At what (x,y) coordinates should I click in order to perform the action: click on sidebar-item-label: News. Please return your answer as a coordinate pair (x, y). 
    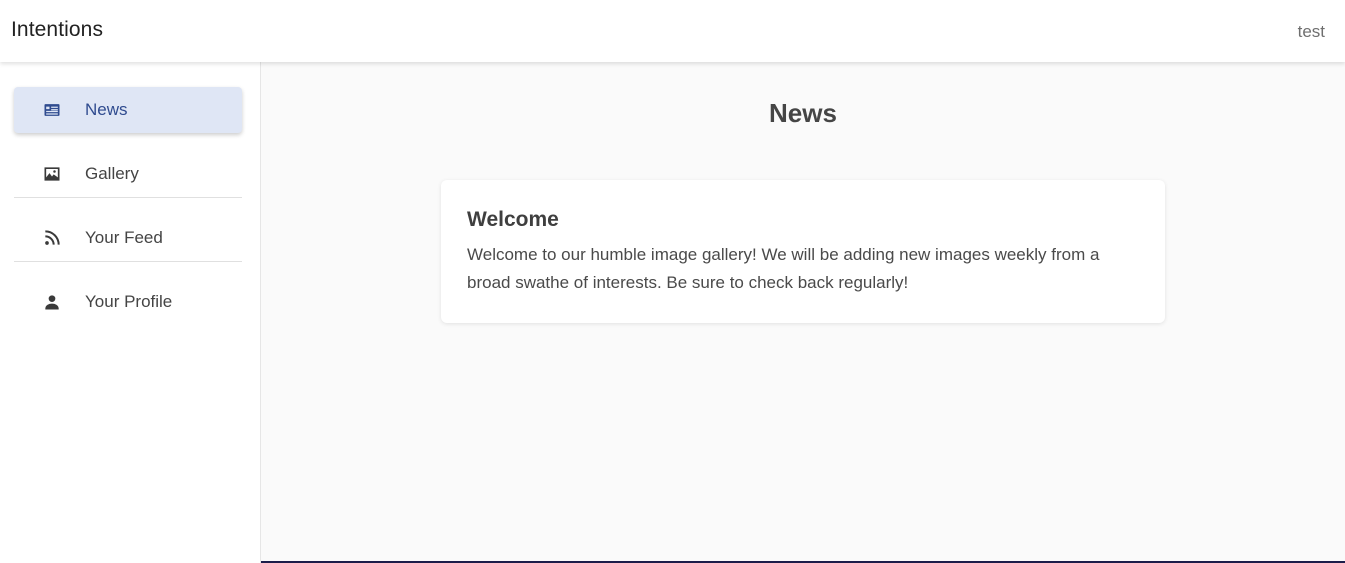
    Looking at the image, I should click on (106, 109).